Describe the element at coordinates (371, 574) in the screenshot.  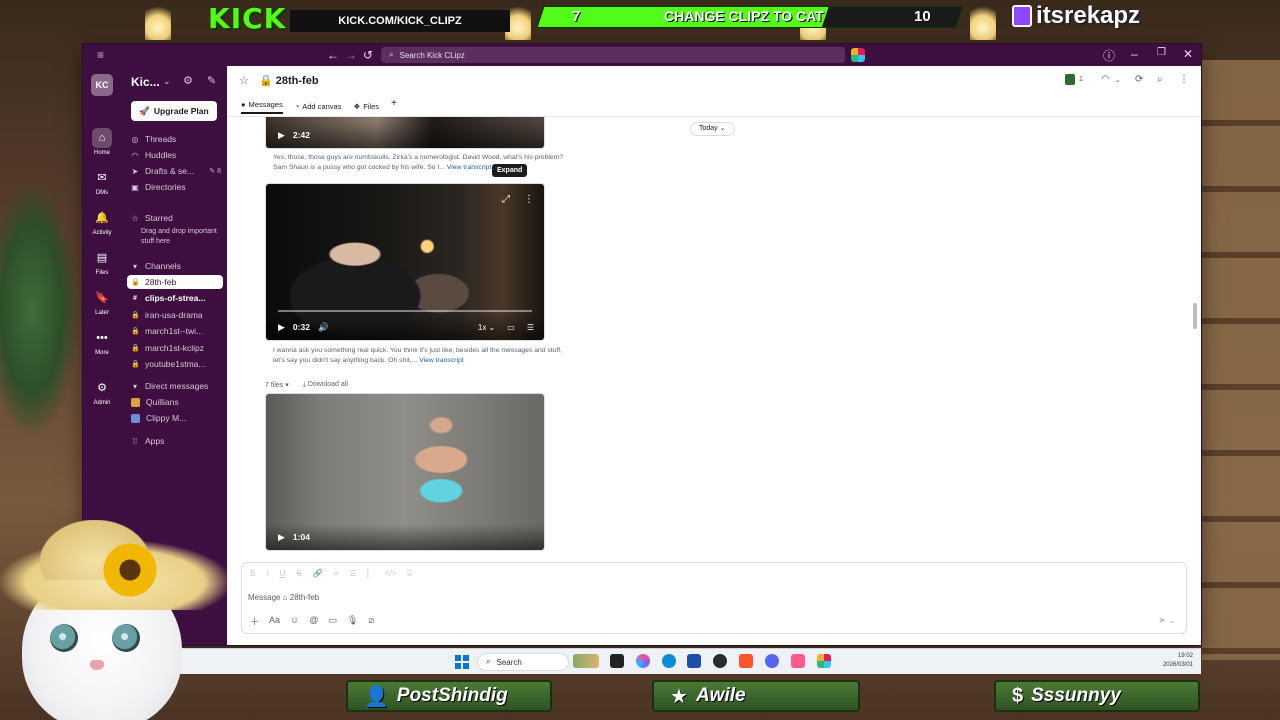
I see `blockquote-icon: ▏` at that location.